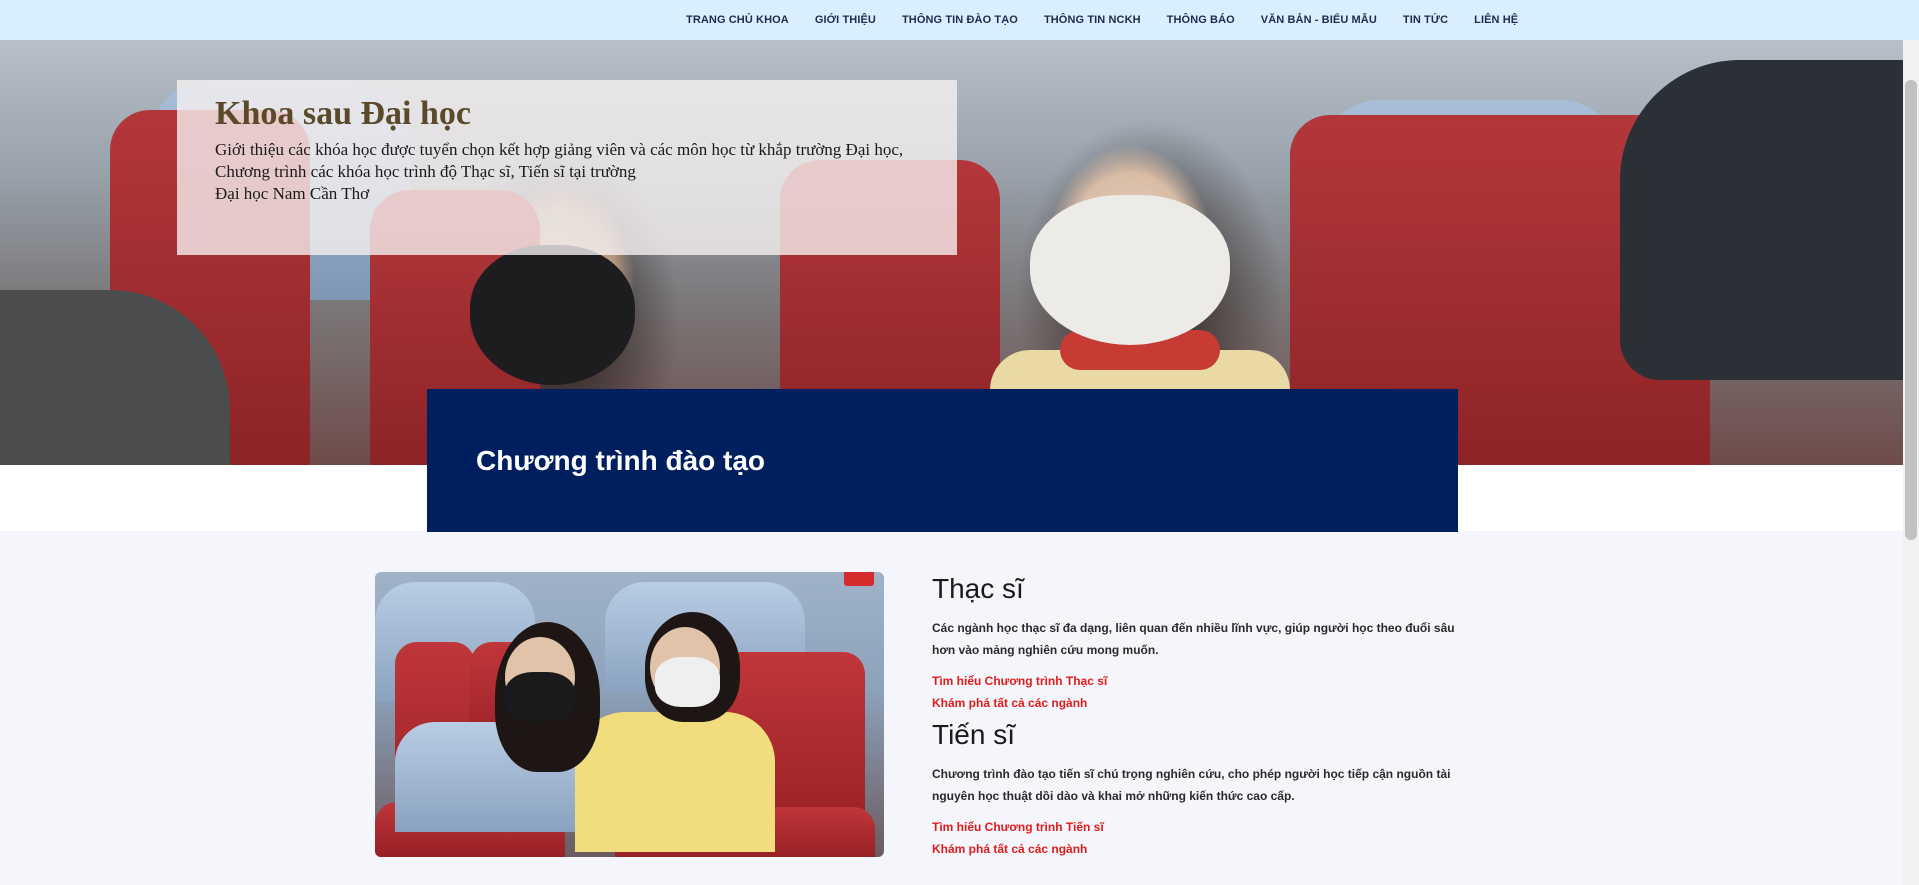 This screenshot has width=1919, height=885. What do you see at coordinates (1201, 20) in the screenshot?
I see `nav-item-announcements: THÔNG BÁO` at bounding box center [1201, 20].